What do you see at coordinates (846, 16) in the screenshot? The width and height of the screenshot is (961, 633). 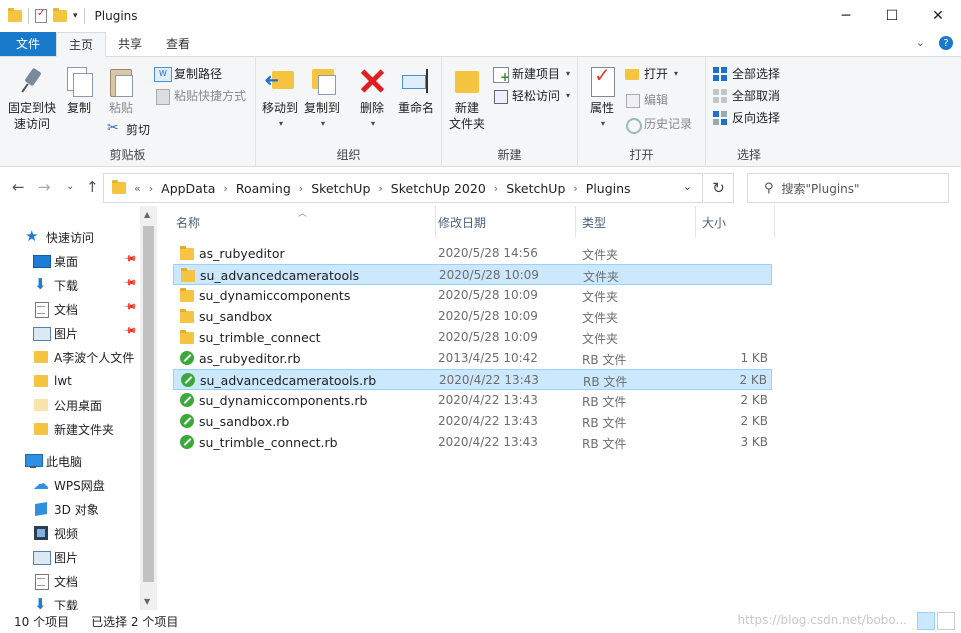 I see `minimize-button: ─` at bounding box center [846, 16].